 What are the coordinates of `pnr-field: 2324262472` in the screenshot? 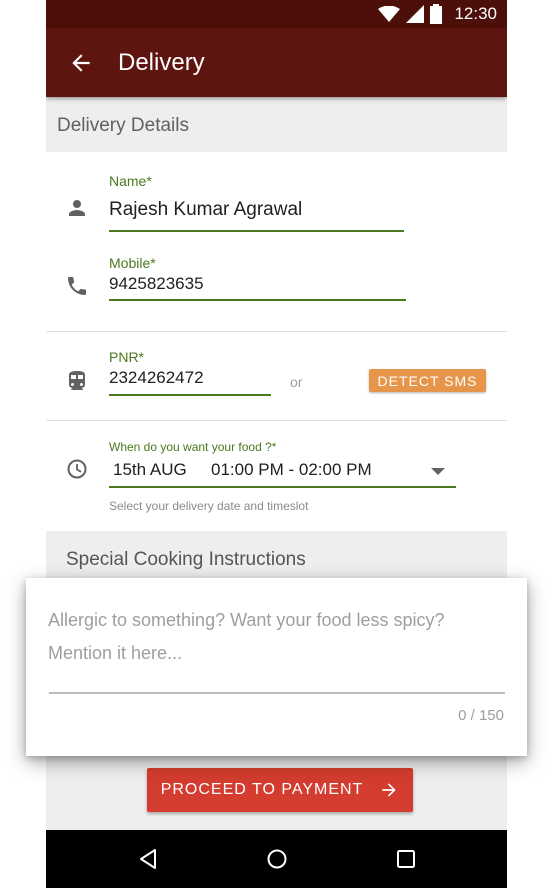 It's located at (156, 378).